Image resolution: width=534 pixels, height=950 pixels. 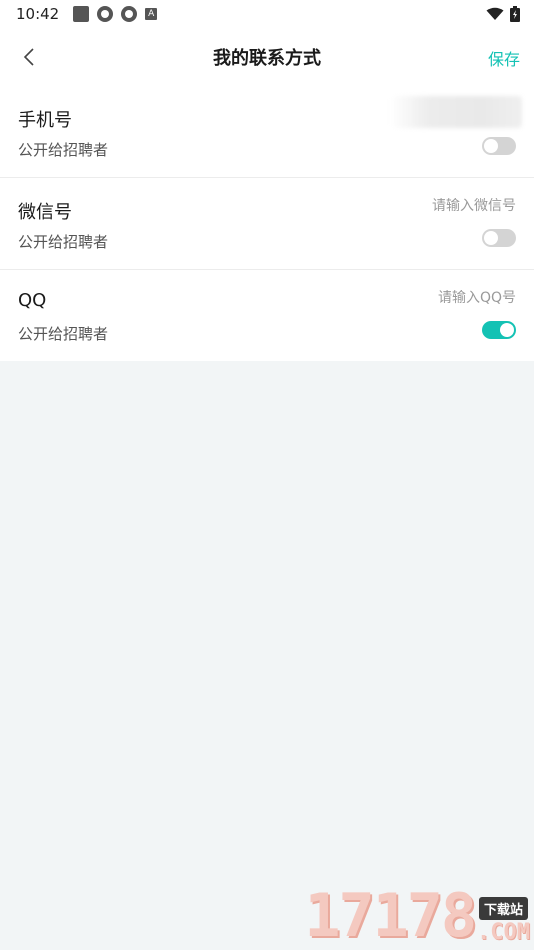 I want to click on page-title: 我的联系方式, so click(x=267, y=58).